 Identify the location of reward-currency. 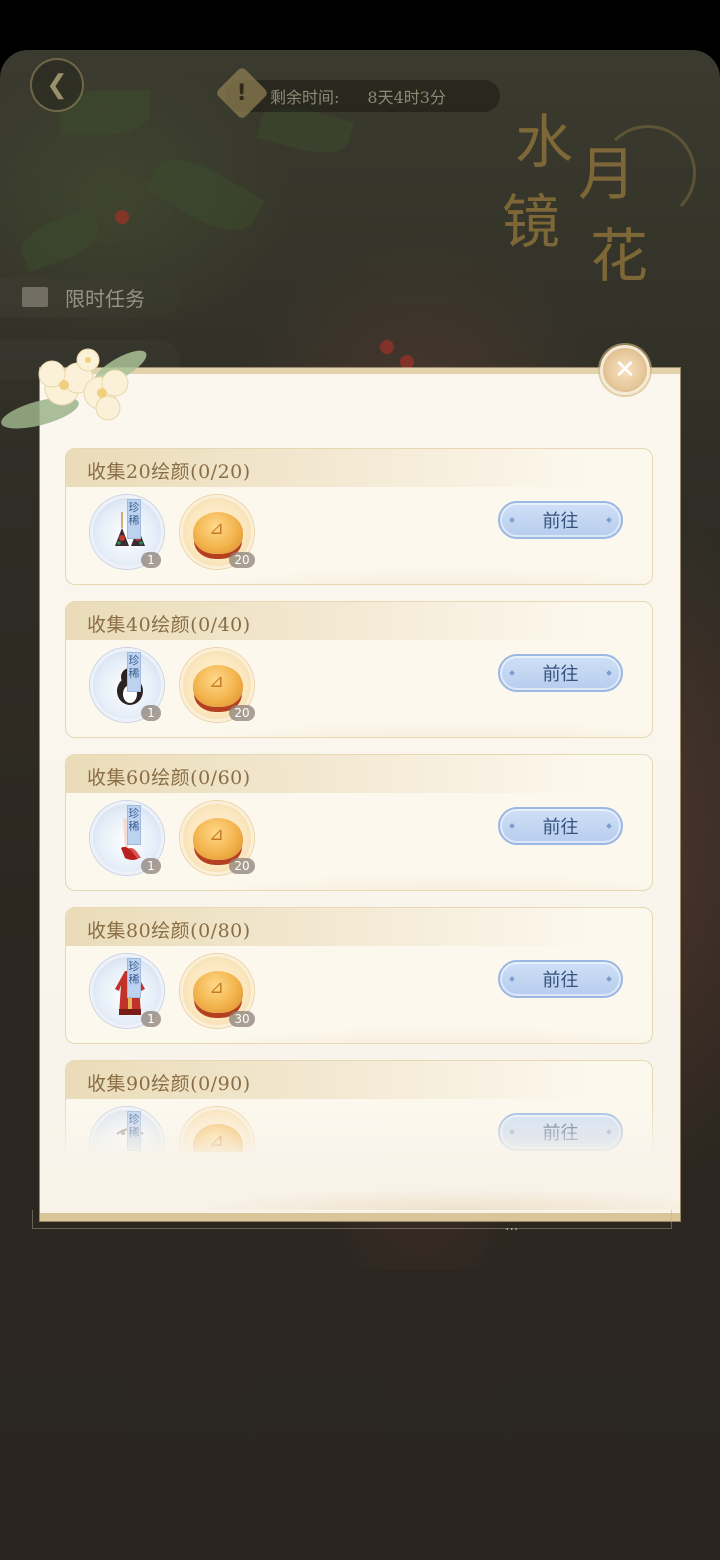
(217, 1129).